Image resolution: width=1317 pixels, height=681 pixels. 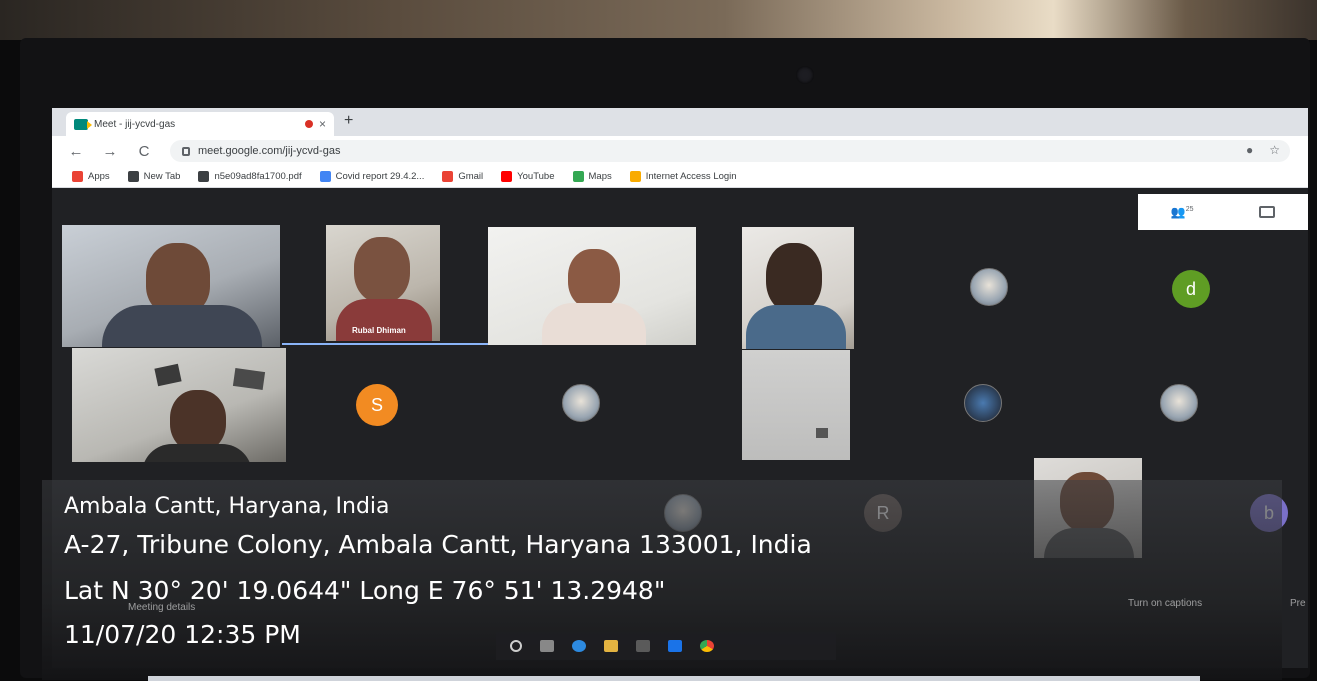 I want to click on speaking-indicator, so click(x=386, y=344).